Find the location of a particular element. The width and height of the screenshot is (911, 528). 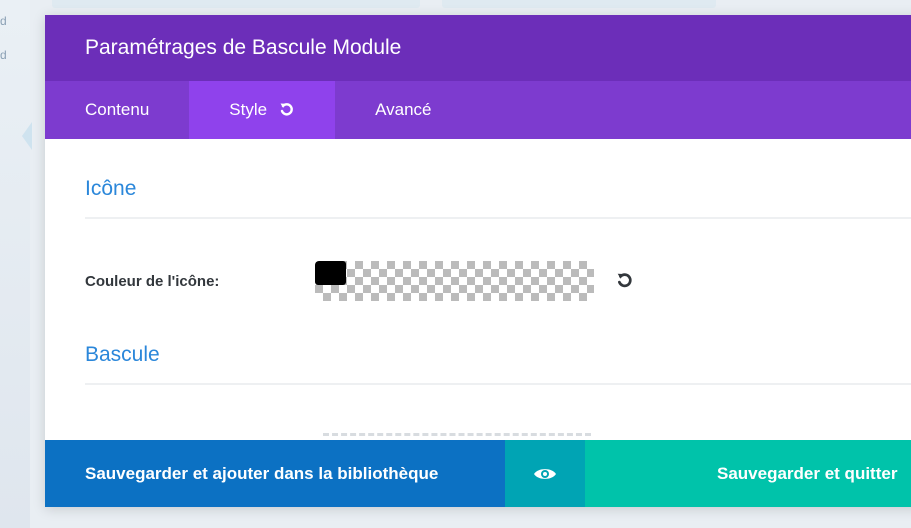

background-pointer is located at coordinates (27, 136).